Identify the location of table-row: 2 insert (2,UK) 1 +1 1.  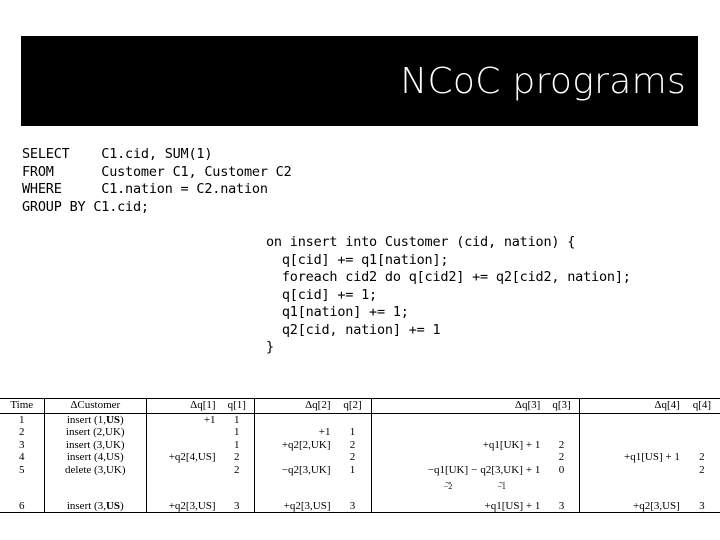
(360, 432).